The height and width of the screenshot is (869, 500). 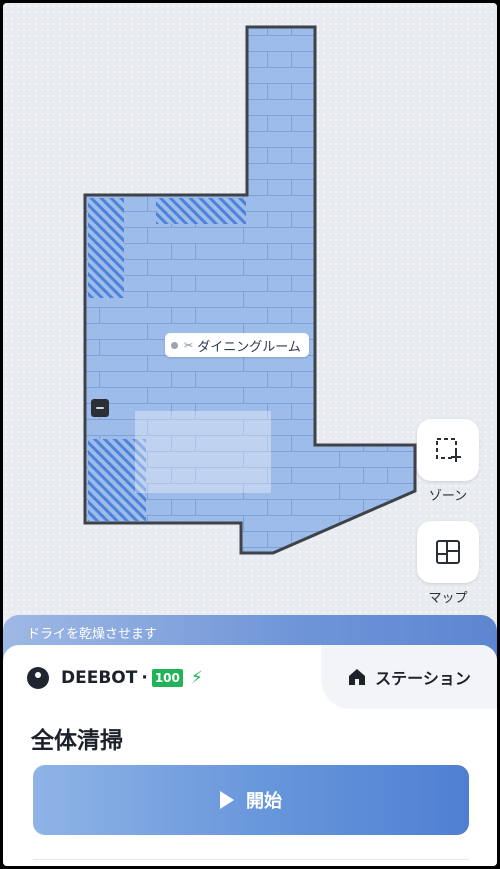 I want to click on zone-button, so click(x=448, y=450).